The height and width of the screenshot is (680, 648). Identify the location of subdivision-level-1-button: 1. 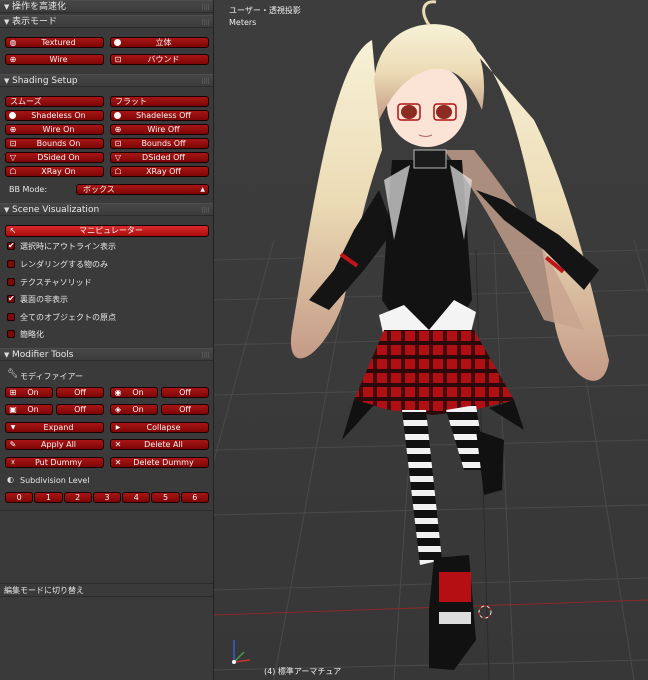
(48, 497).